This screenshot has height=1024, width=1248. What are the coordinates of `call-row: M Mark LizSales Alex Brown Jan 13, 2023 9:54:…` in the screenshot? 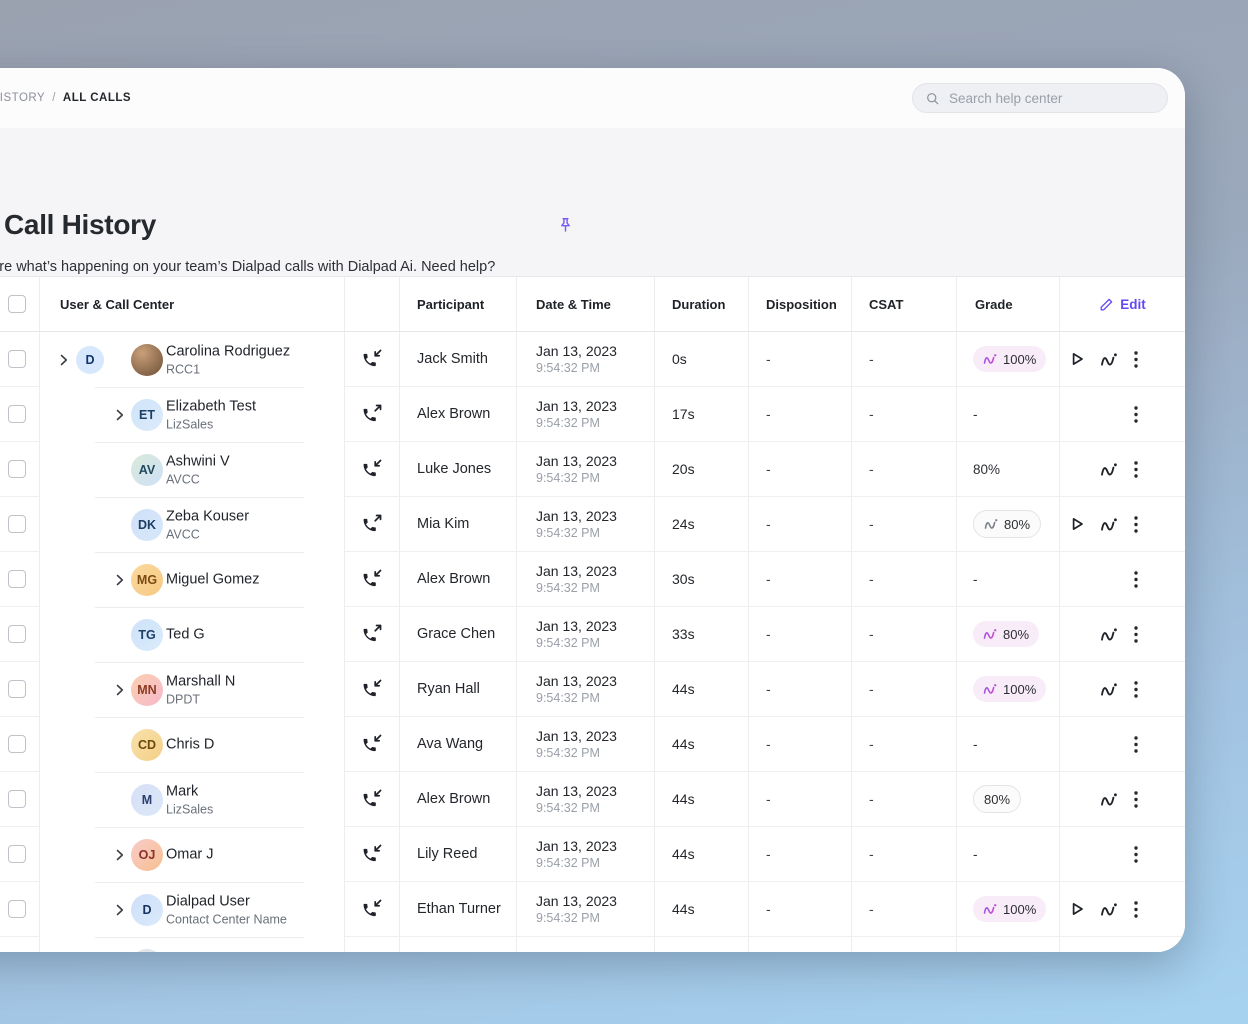 It's located at (592, 800).